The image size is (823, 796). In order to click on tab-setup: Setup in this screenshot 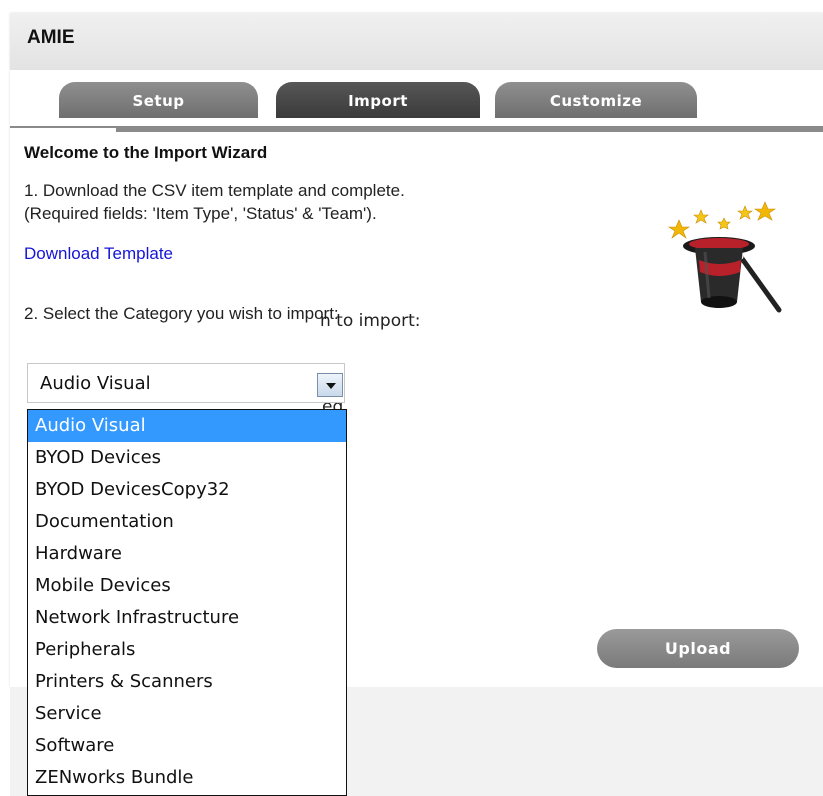, I will do `click(158, 100)`.